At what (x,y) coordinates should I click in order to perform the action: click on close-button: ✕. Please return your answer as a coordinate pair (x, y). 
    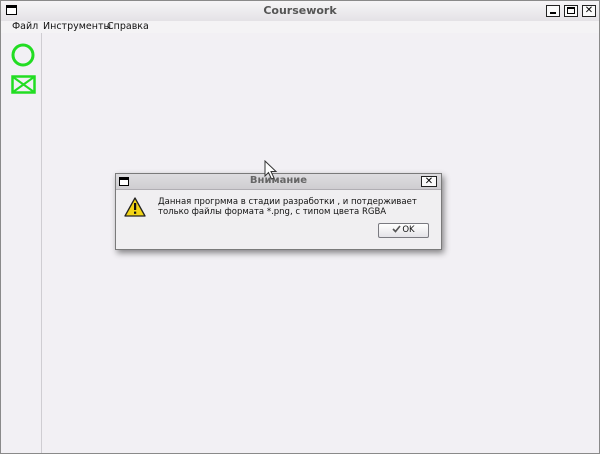
    Looking at the image, I should click on (589, 11).